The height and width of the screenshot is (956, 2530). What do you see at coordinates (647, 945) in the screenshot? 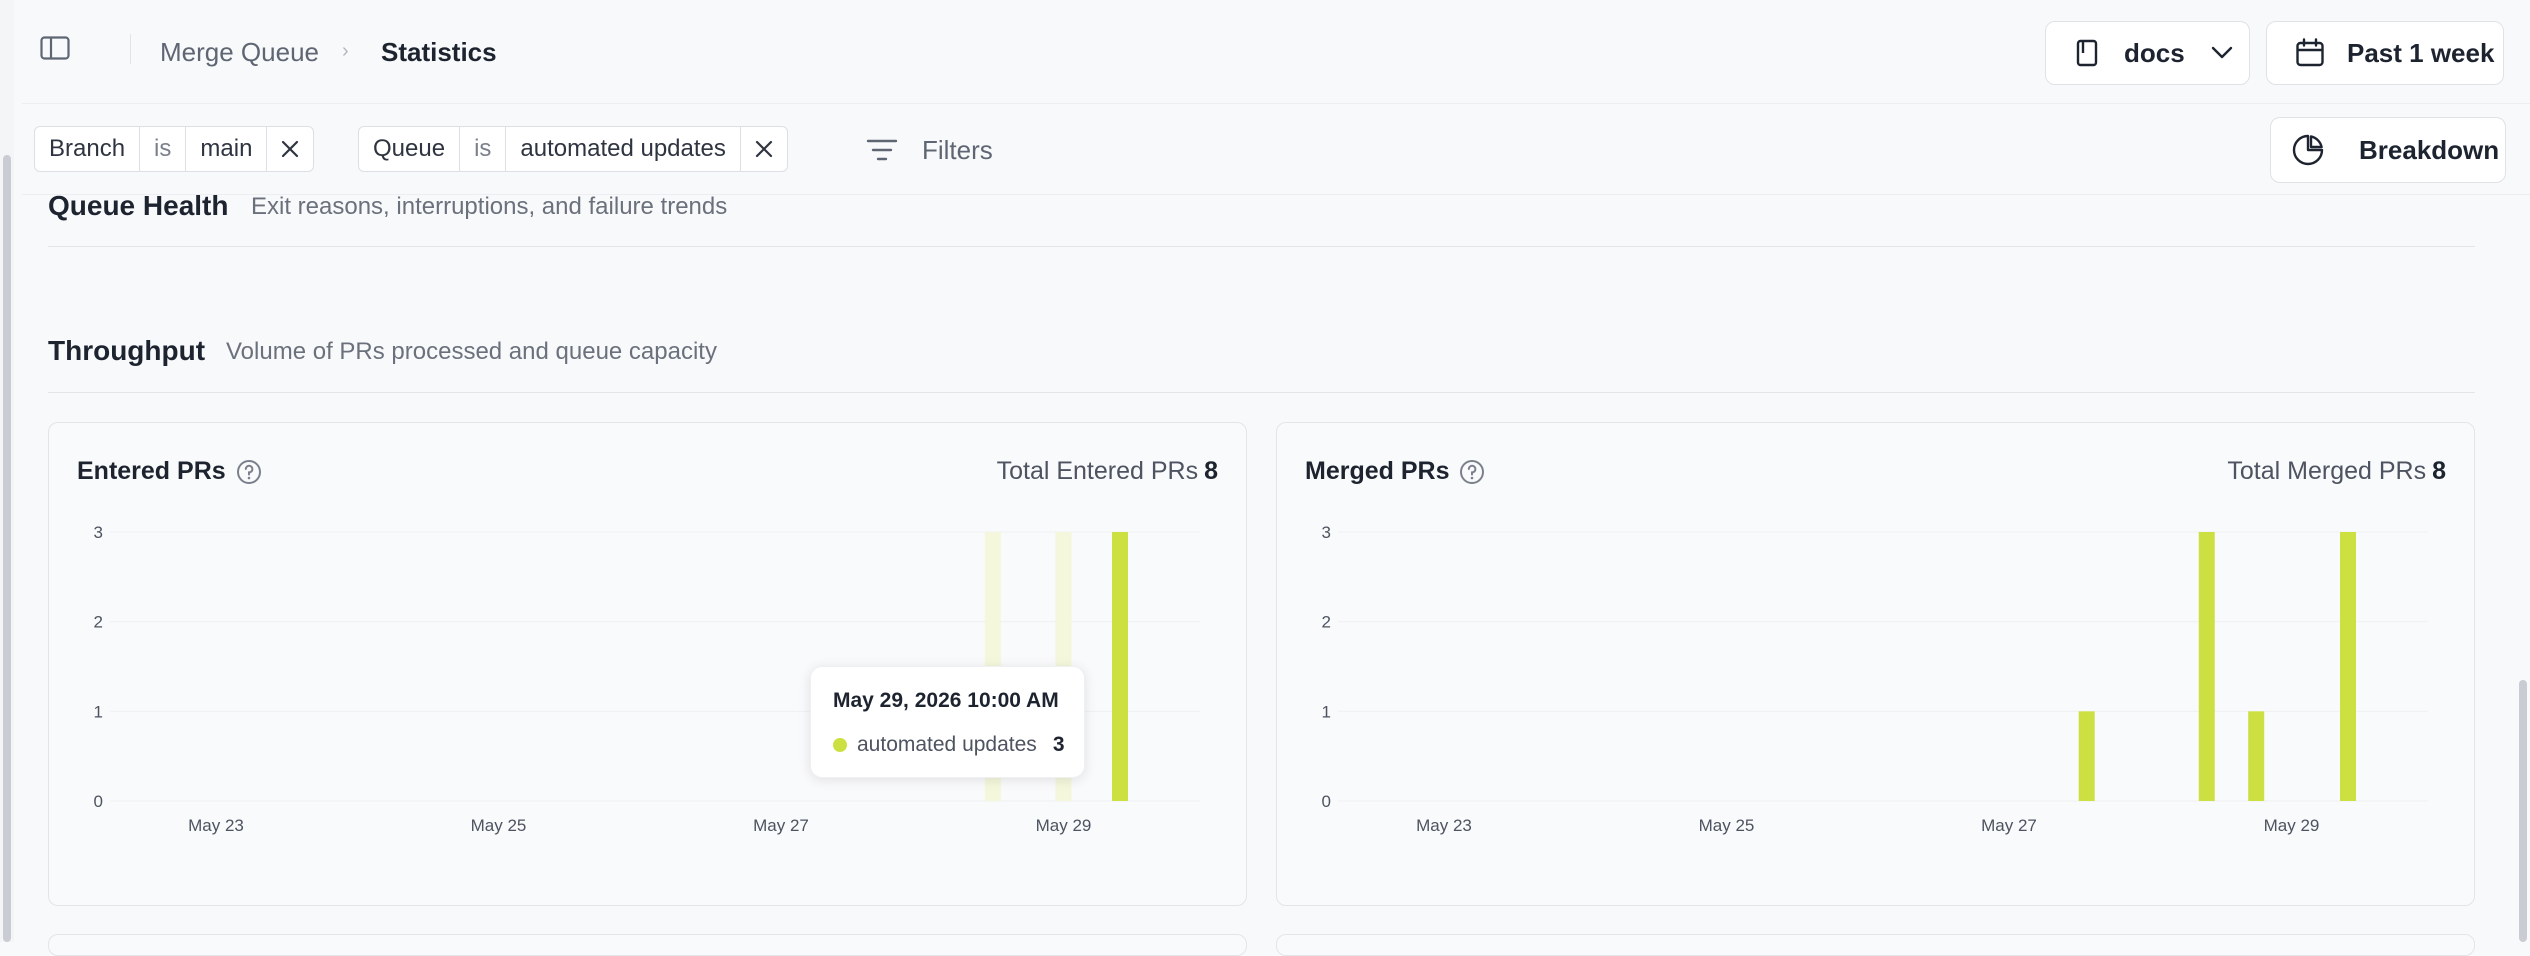
I see `next-card-left` at bounding box center [647, 945].